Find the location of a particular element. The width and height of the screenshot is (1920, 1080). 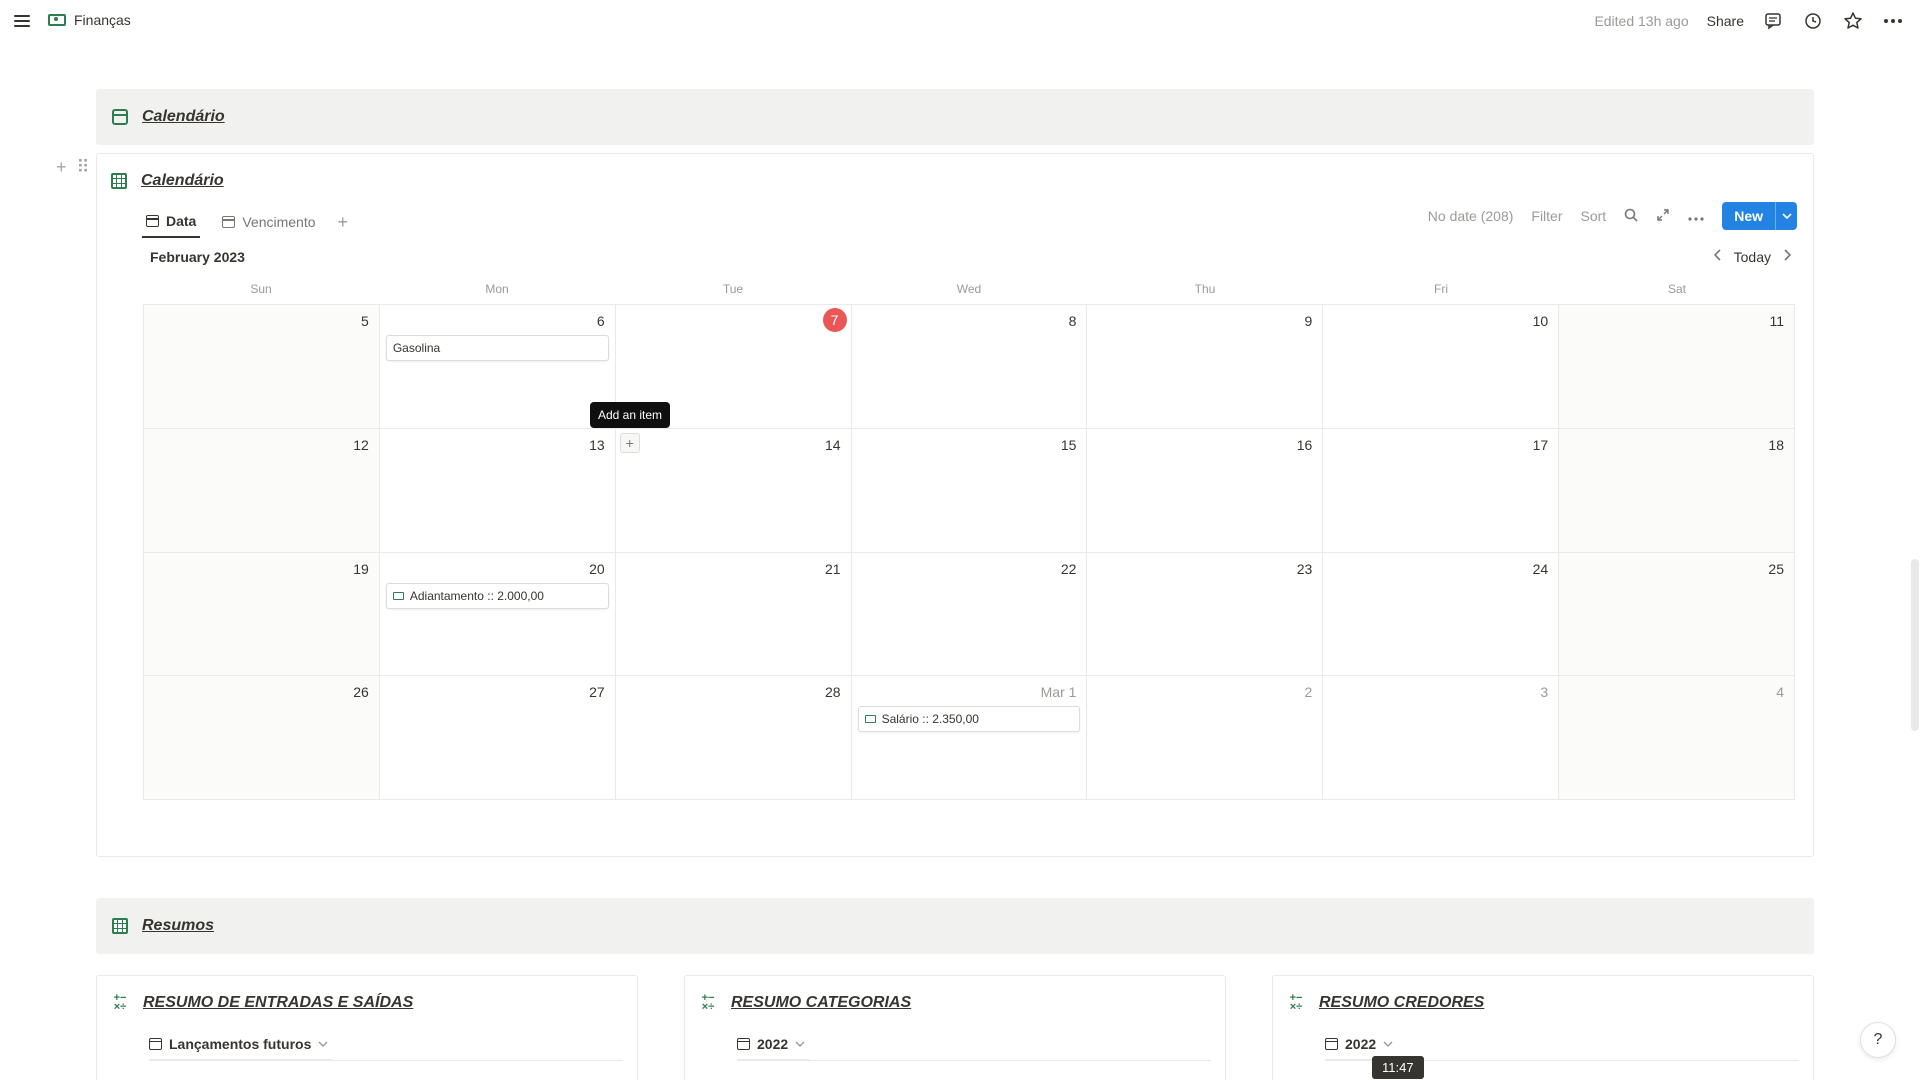

add-view-icon: + is located at coordinates (343, 222).